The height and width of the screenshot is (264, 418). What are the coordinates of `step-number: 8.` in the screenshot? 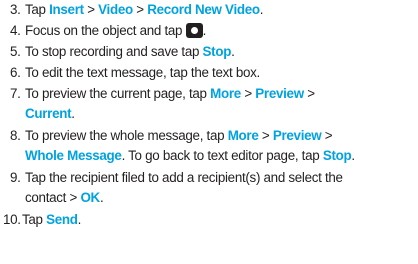 It's located at (15, 135).